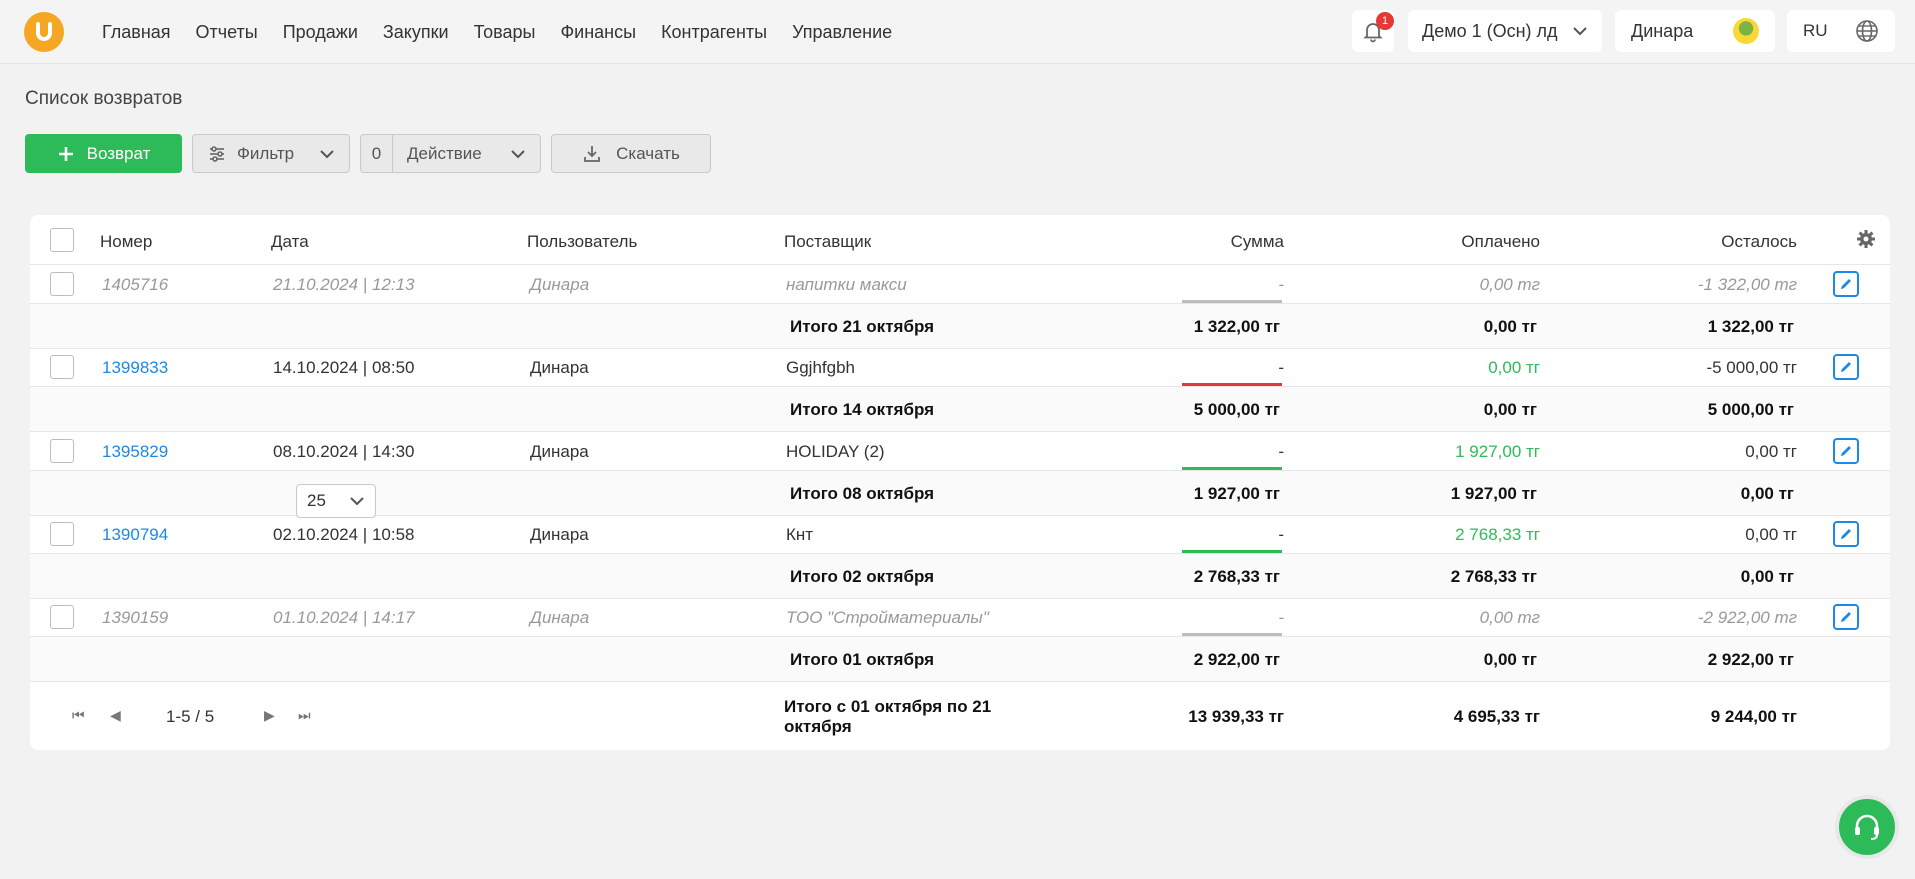 This screenshot has height=879, width=1915. I want to click on row-number: 1390794, so click(135, 535).